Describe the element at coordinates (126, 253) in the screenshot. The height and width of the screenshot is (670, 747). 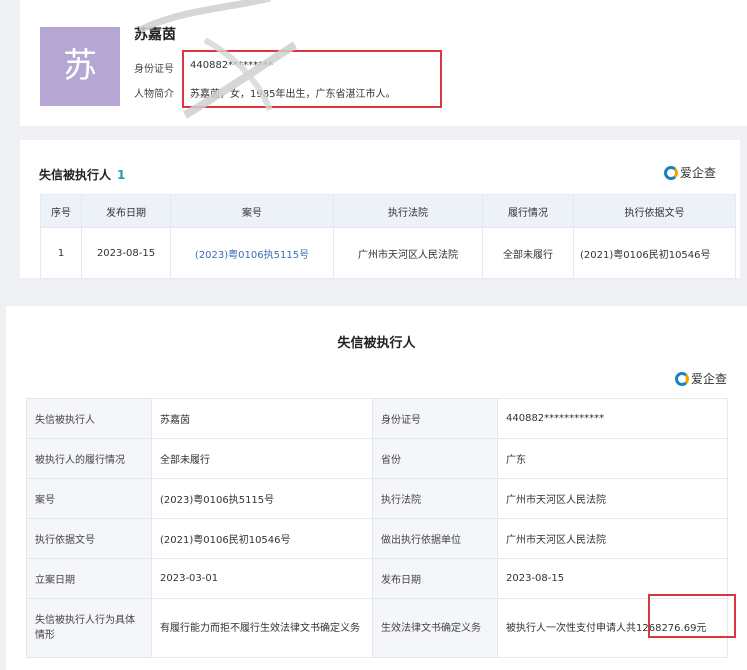
I see `cell-date: 2023-08-15` at that location.